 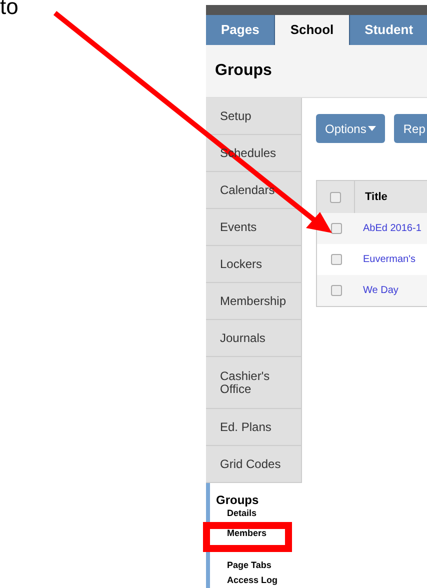 I want to click on toolbar-button: Rep, so click(x=410, y=128).